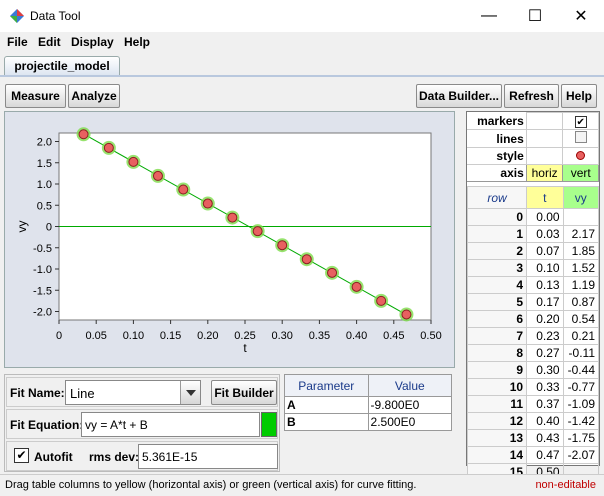 This screenshot has height=496, width=604. I want to click on markers-checkbox: ✔, so click(580, 122).